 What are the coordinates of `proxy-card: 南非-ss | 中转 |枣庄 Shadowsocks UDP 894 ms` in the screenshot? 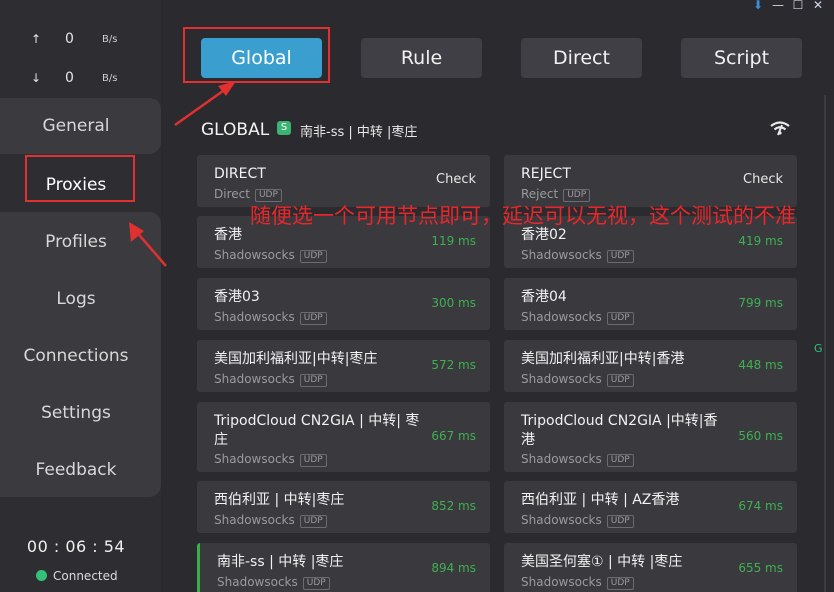 It's located at (343, 567).